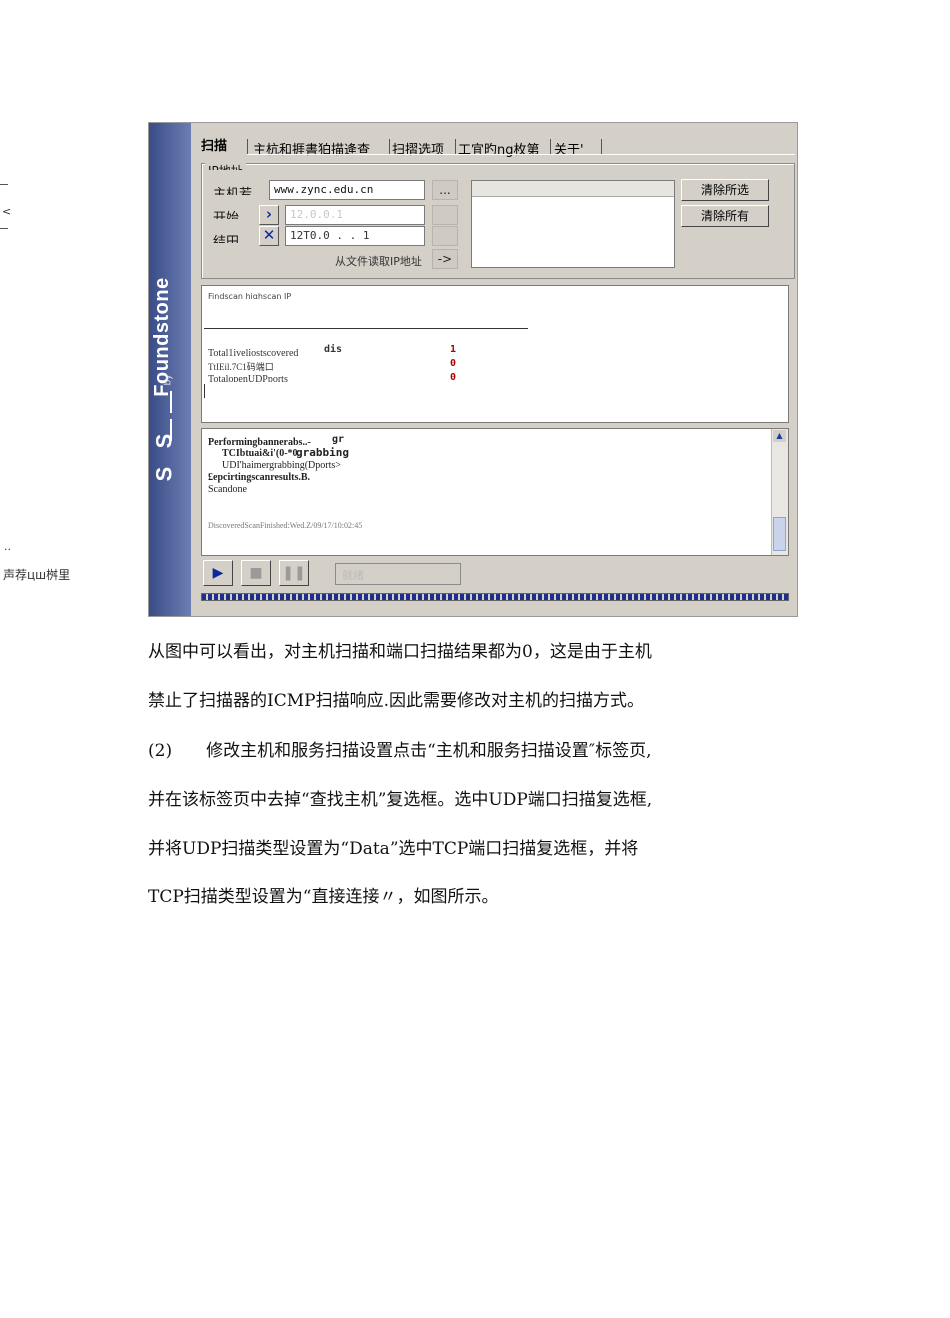 The width and height of the screenshot is (950, 1318). I want to click on margin-dots: .., so click(7, 546).